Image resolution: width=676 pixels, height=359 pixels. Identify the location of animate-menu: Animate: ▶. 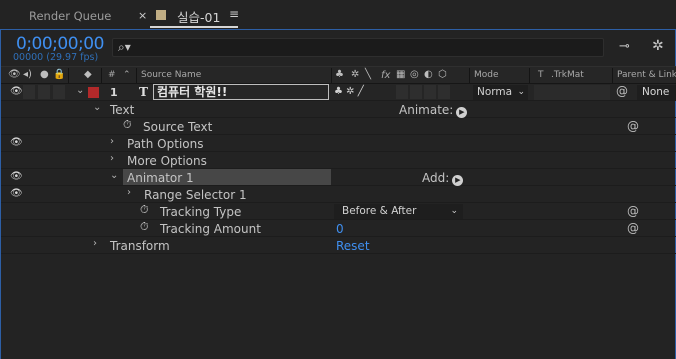
(433, 110).